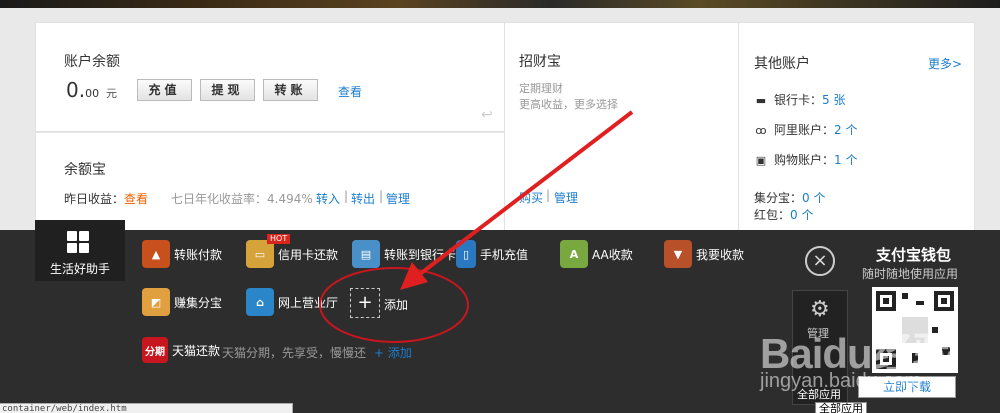  Describe the element at coordinates (414, 276) in the screenshot. I see `annotation-arrow-head` at that location.